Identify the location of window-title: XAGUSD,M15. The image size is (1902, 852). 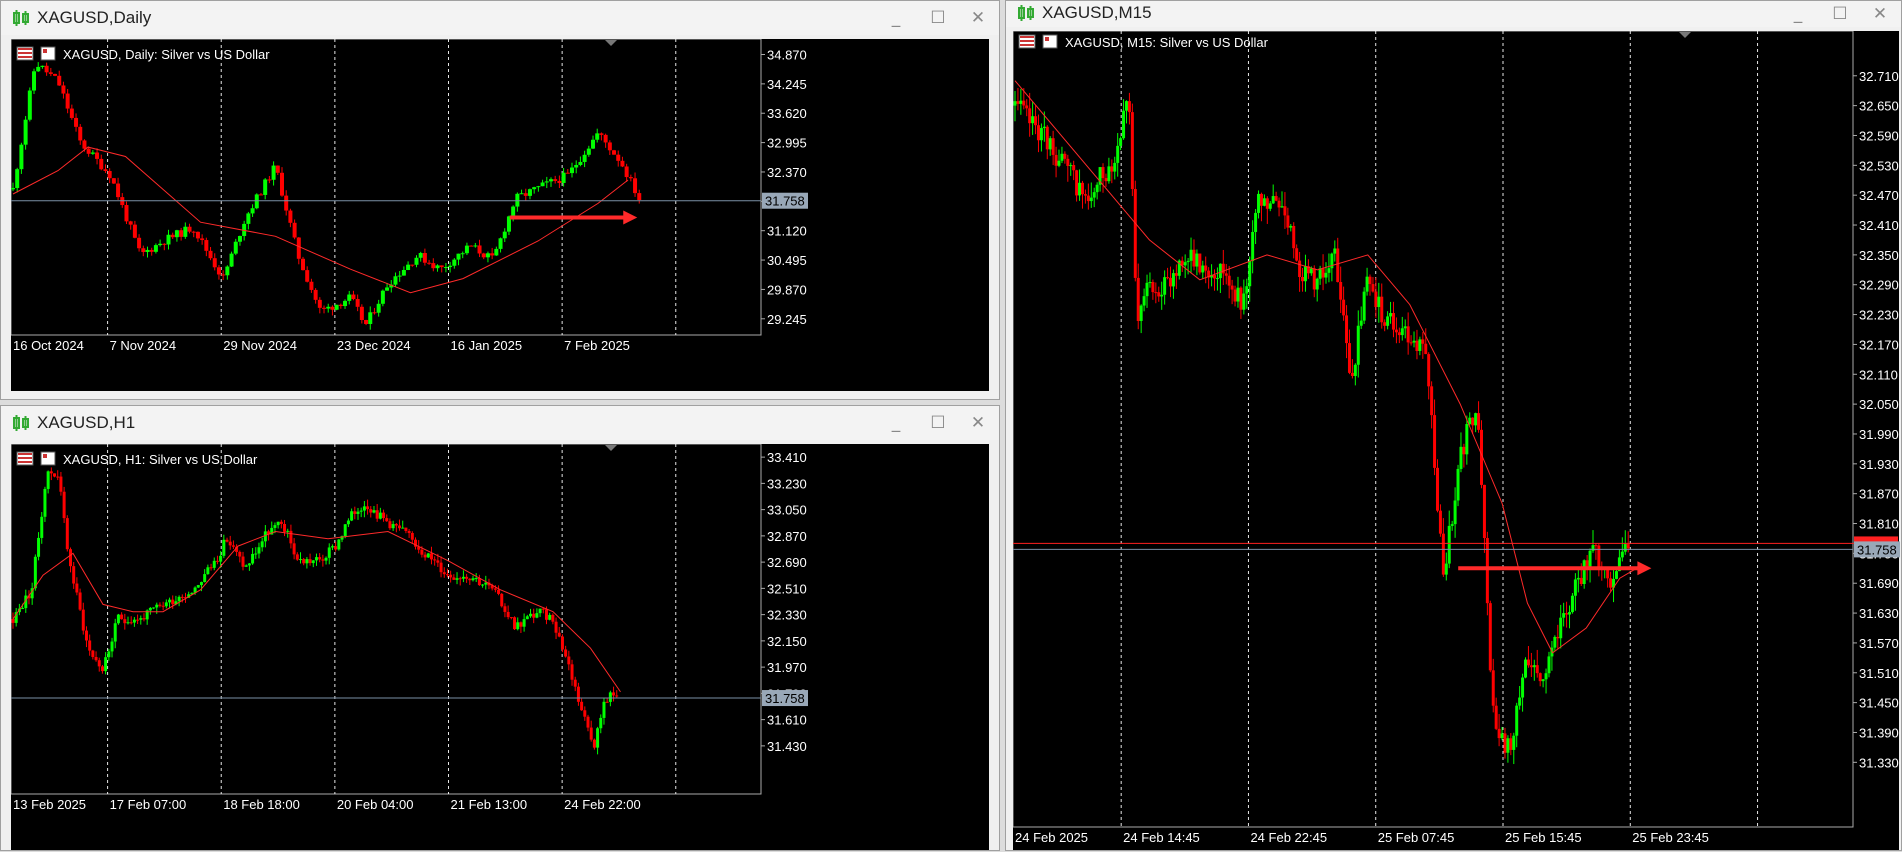
(1097, 12).